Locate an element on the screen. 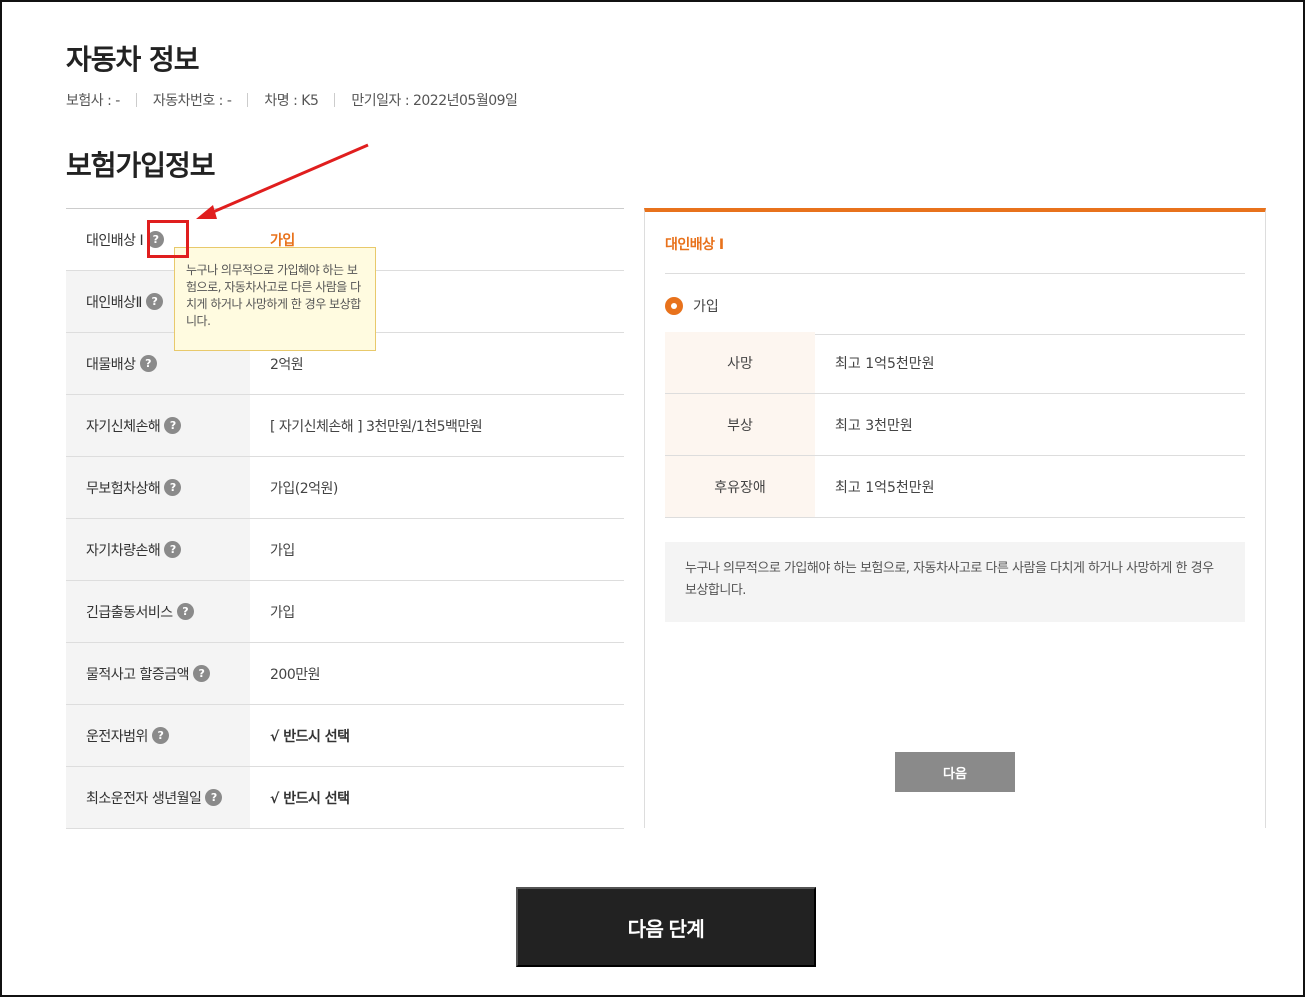 Image resolution: width=1305 pixels, height=997 pixels. row-value: [ 자기신체손해 ] 3천만원/1천5백만원 is located at coordinates (376, 426).